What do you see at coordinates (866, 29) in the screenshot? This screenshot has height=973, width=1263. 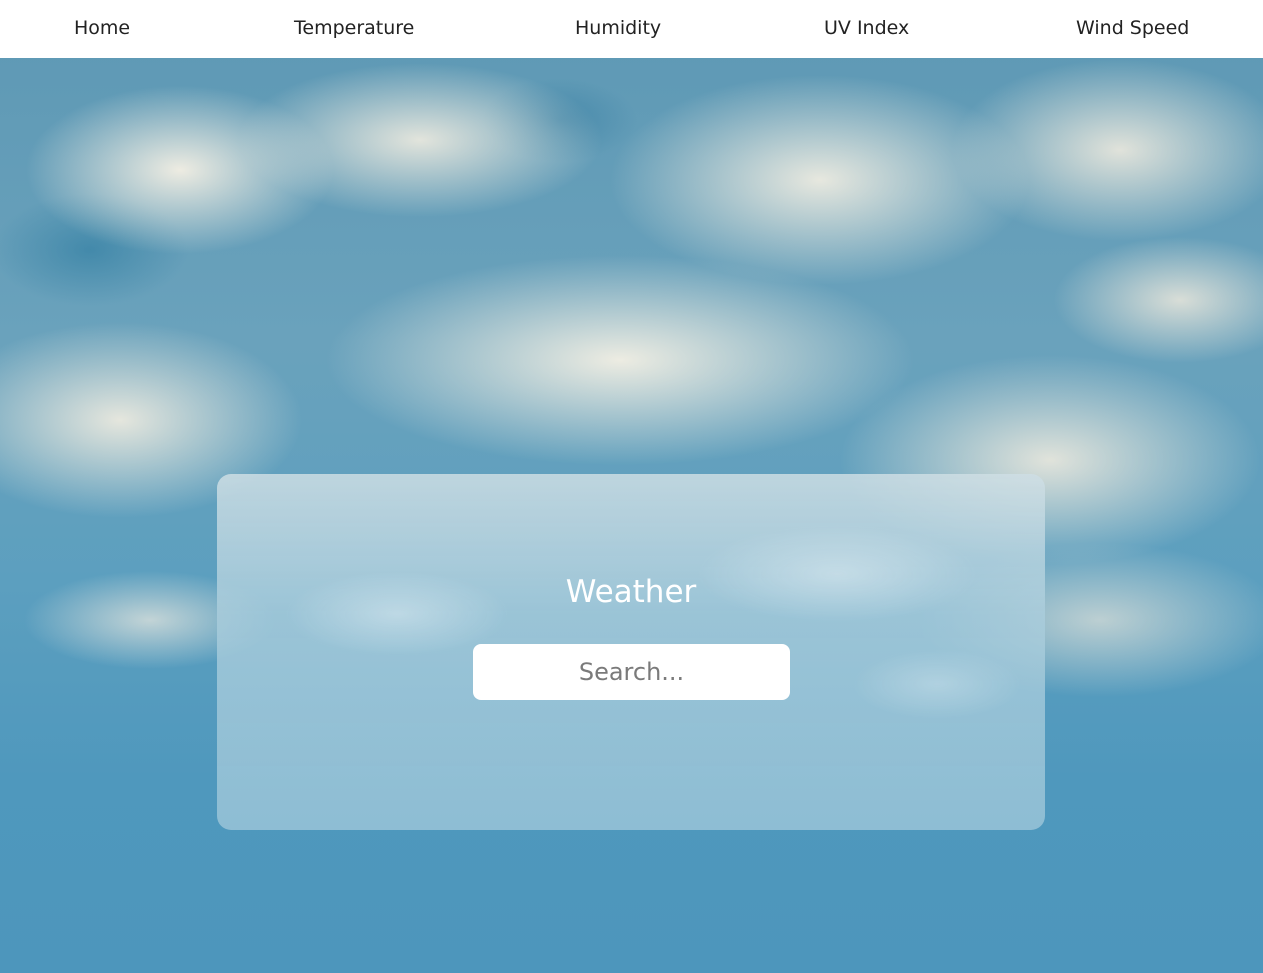 I see `nav-item-uv-index: UV Index` at bounding box center [866, 29].